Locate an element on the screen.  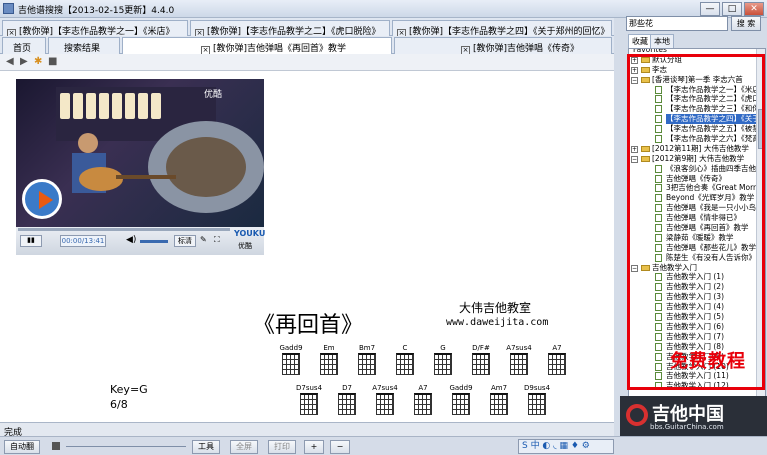
fullscreen-button: 全屏 is located at coordinates (244, 447).